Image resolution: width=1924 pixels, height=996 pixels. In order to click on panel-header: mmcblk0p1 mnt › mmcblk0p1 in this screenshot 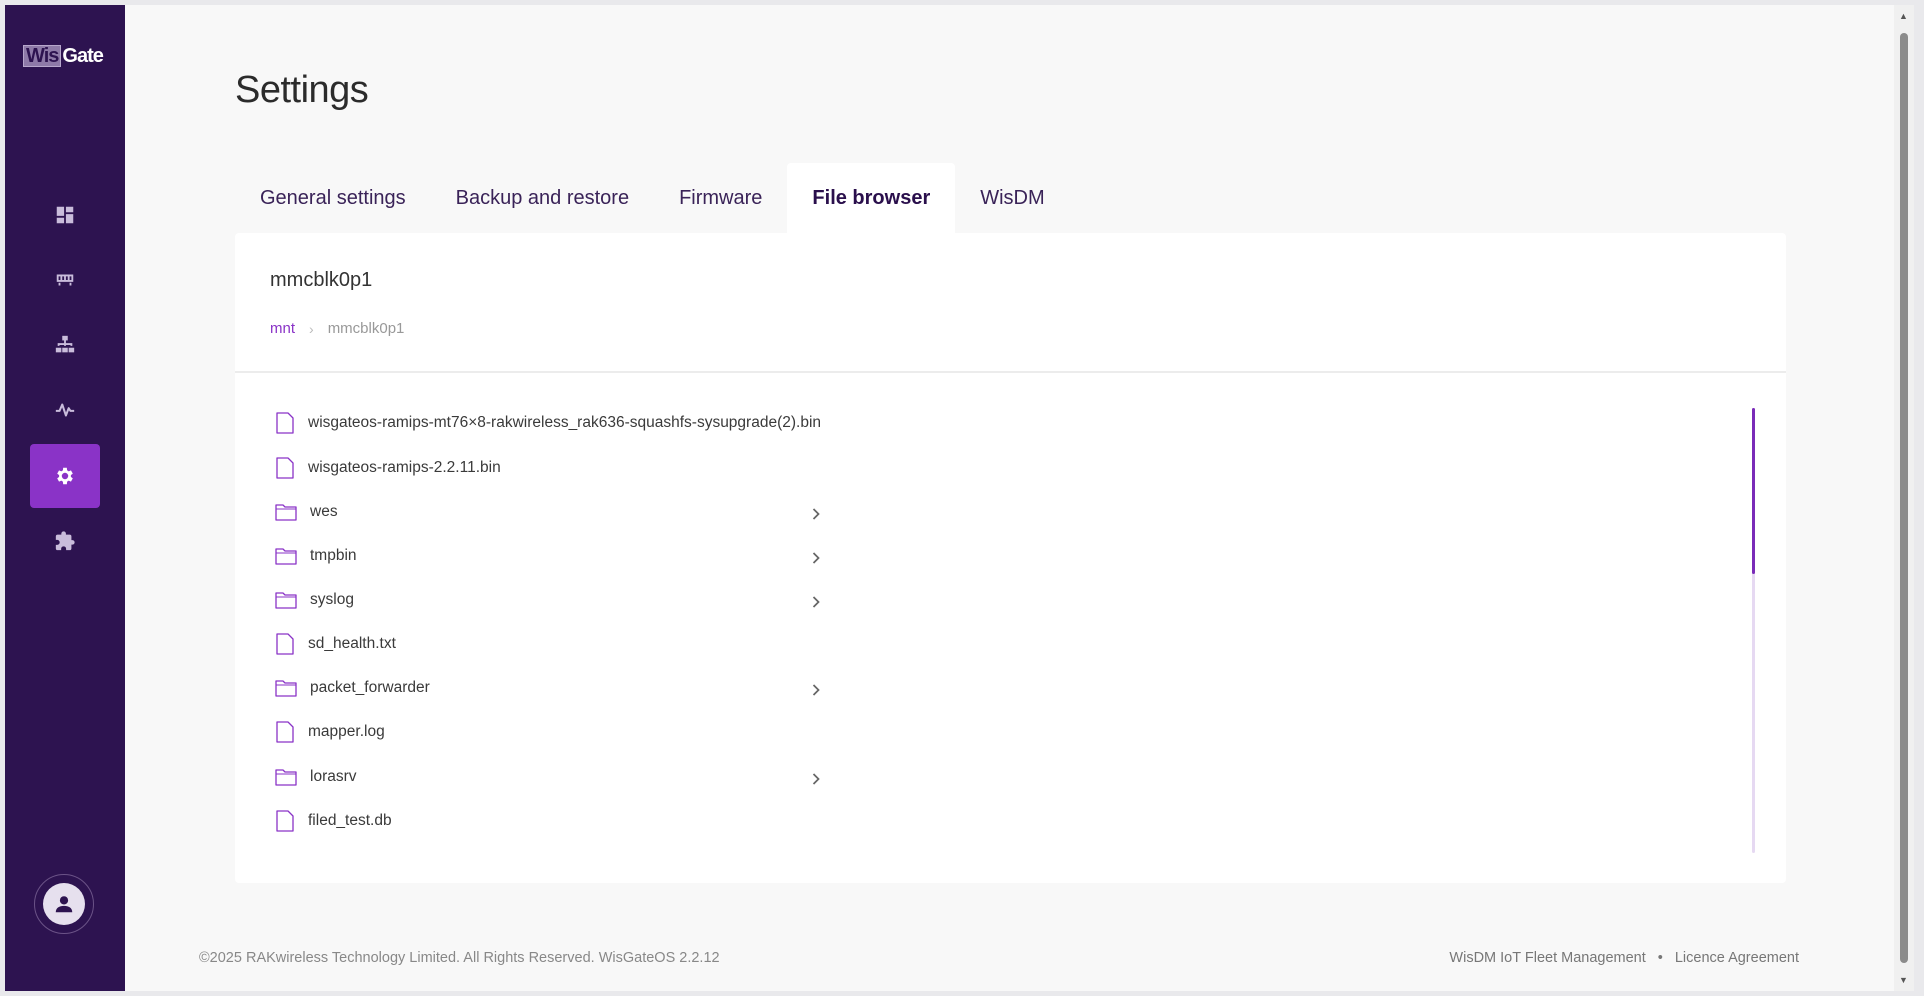, I will do `click(1010, 303)`.